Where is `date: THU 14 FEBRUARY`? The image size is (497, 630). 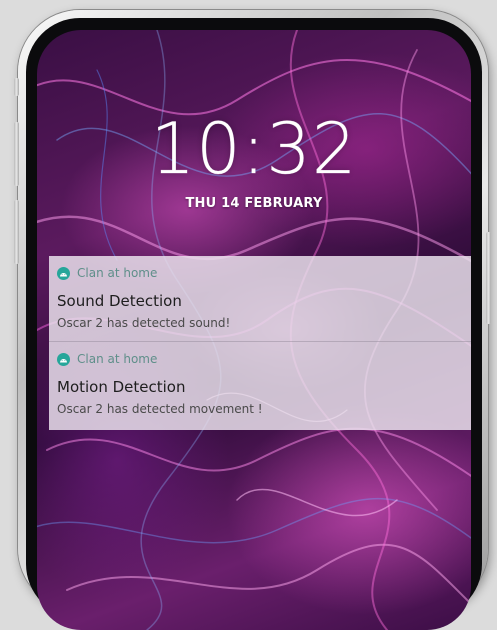
date: THU 14 FEBRUARY is located at coordinates (254, 203).